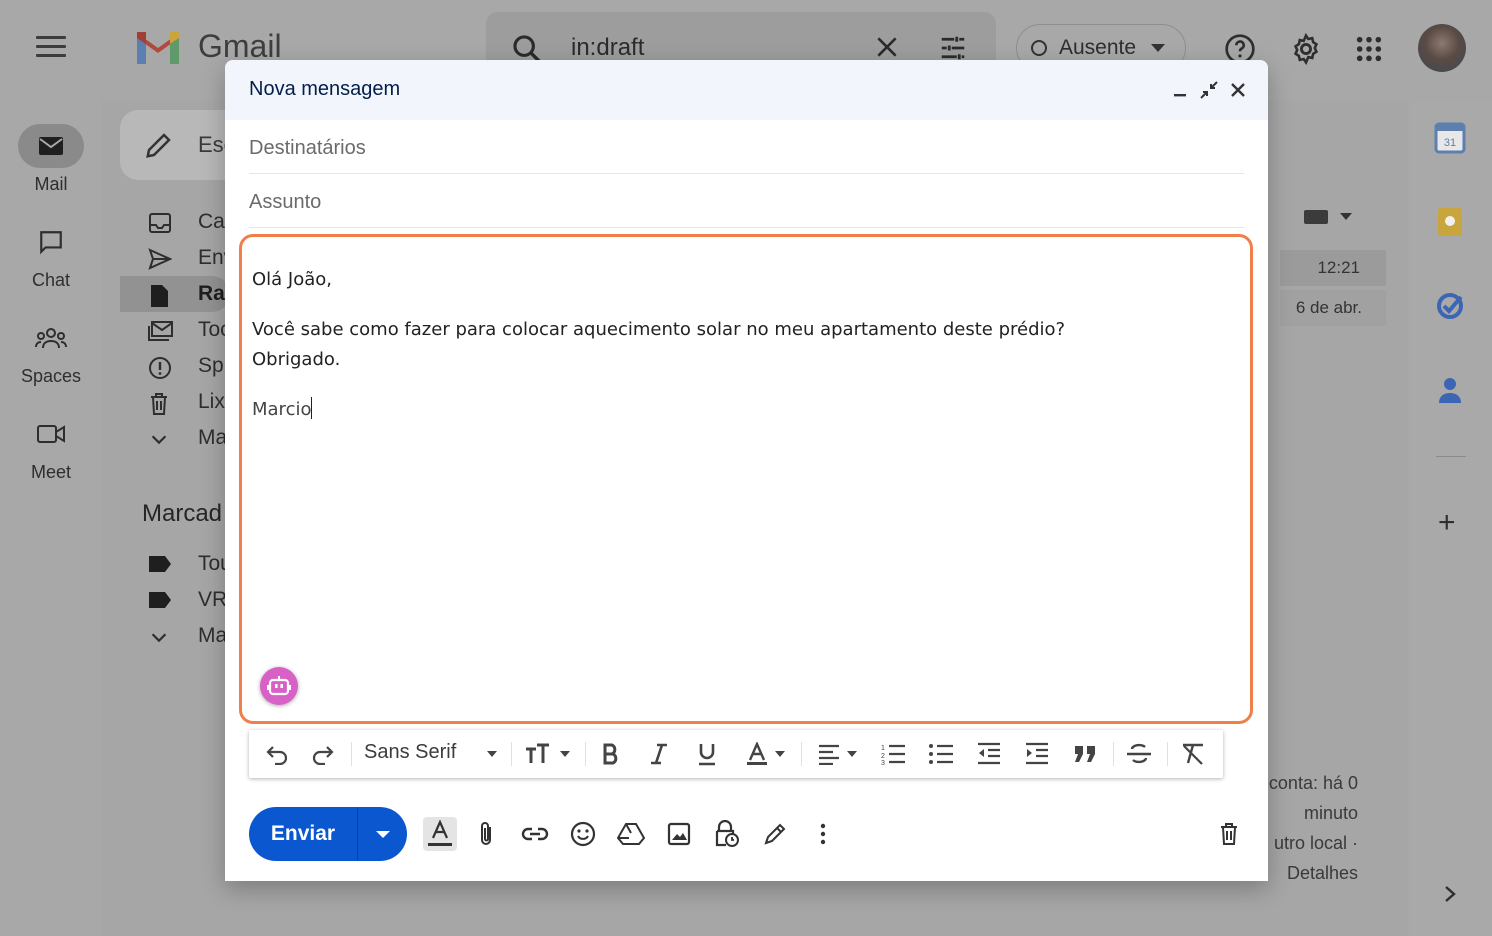 Image resolution: width=1492 pixels, height=936 pixels. Describe the element at coordinates (1442, 48) in the screenshot. I see `account-avatar` at that location.